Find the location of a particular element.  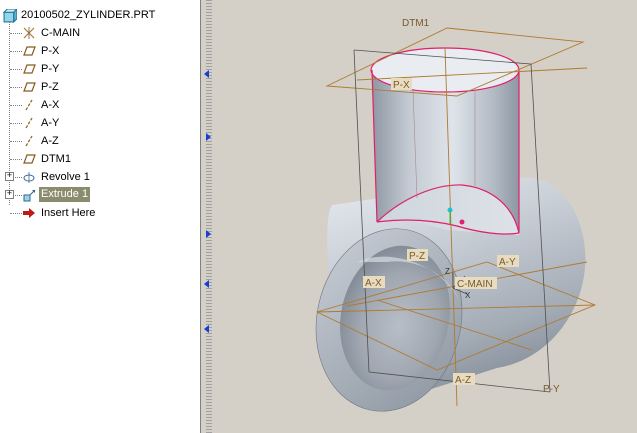

tree-item-label: P-Y is located at coordinates (50, 69).